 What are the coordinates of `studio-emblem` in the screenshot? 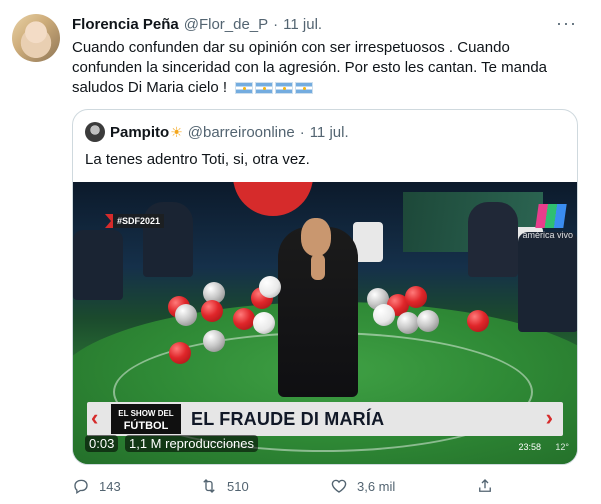 It's located at (273, 199).